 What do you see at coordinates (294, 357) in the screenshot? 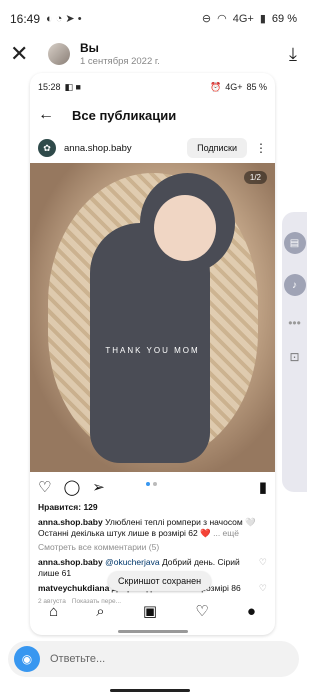
I see `captions-off-icon: ⊡` at bounding box center [294, 357].